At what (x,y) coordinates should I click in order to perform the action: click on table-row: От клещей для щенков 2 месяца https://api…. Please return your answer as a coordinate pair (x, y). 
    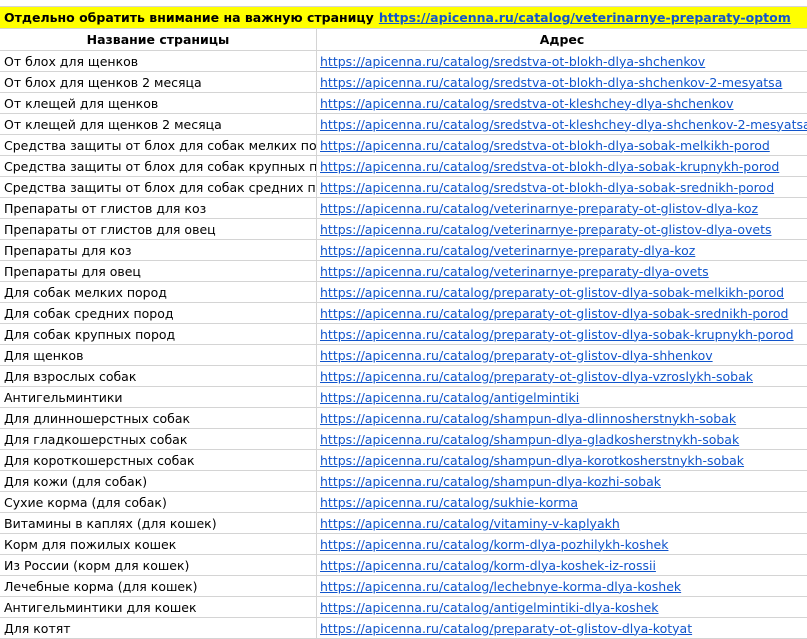
    Looking at the image, I should click on (403, 124).